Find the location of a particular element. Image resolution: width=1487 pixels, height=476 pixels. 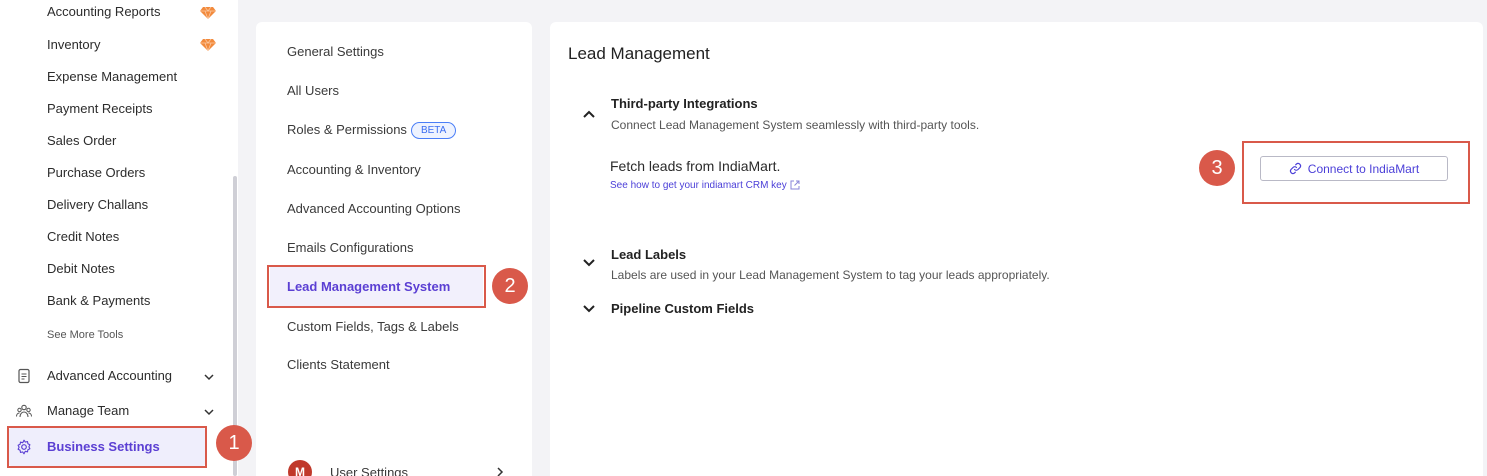

sidebar-item-expense-management: Expense Management is located at coordinates (112, 77).